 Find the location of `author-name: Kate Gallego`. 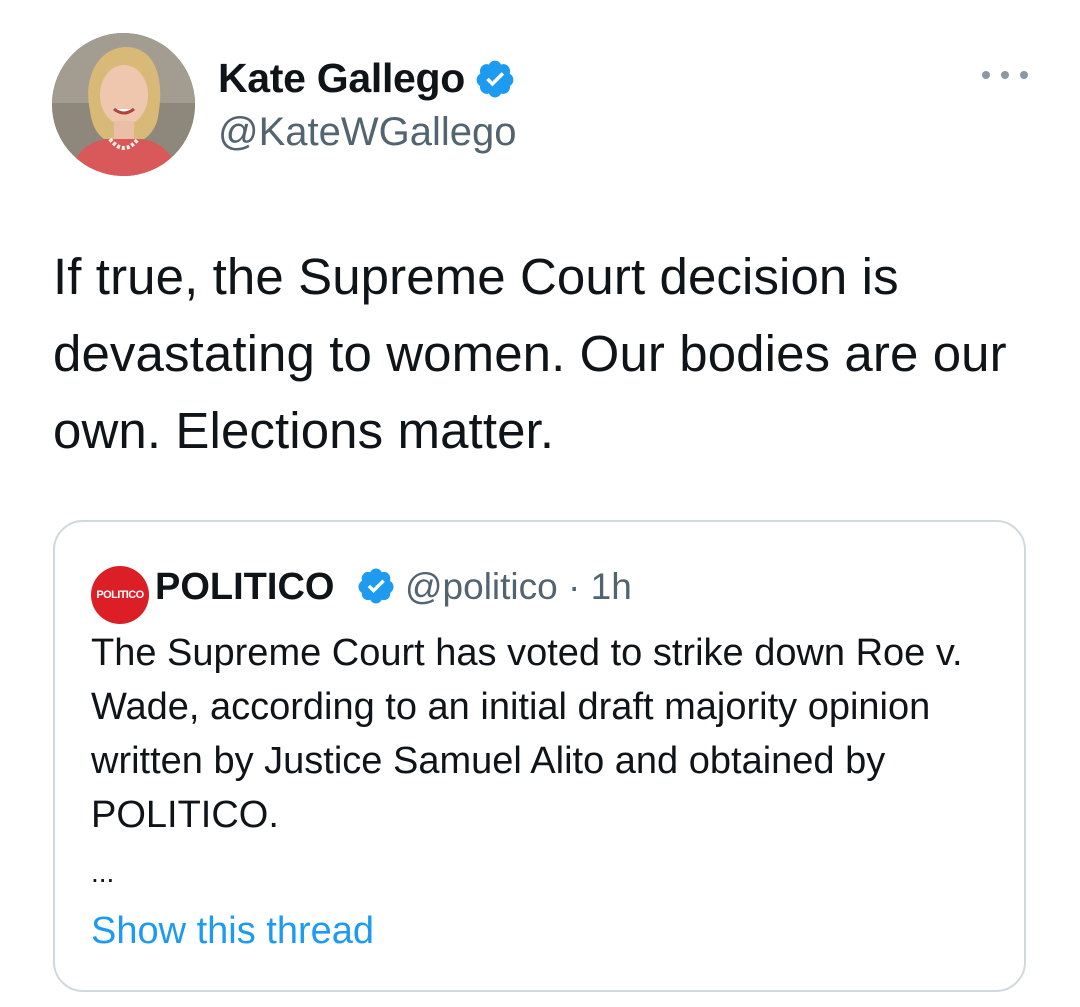

author-name: Kate Gallego is located at coordinates (341, 78).